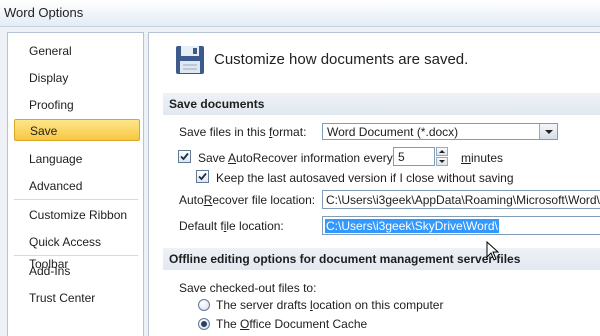 The width and height of the screenshot is (600, 336). Describe the element at coordinates (482, 158) in the screenshot. I see `minutes-label: minutes` at that location.